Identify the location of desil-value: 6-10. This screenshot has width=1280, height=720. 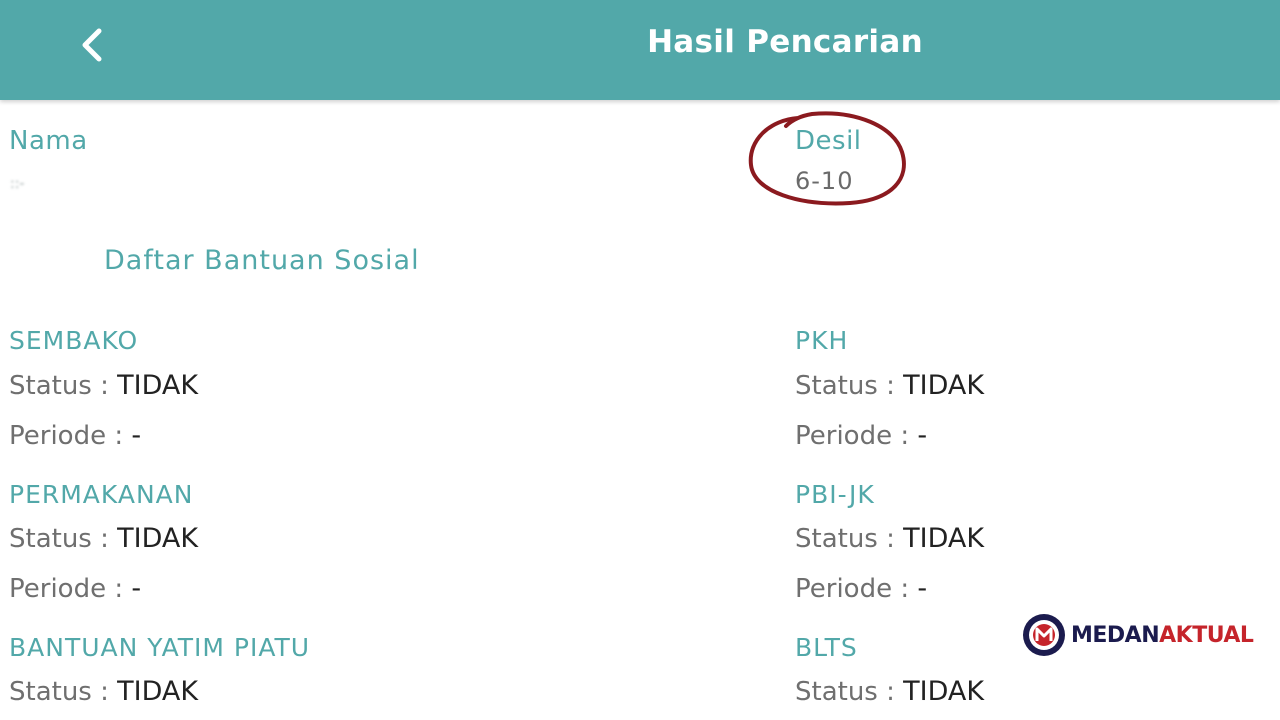
(824, 181).